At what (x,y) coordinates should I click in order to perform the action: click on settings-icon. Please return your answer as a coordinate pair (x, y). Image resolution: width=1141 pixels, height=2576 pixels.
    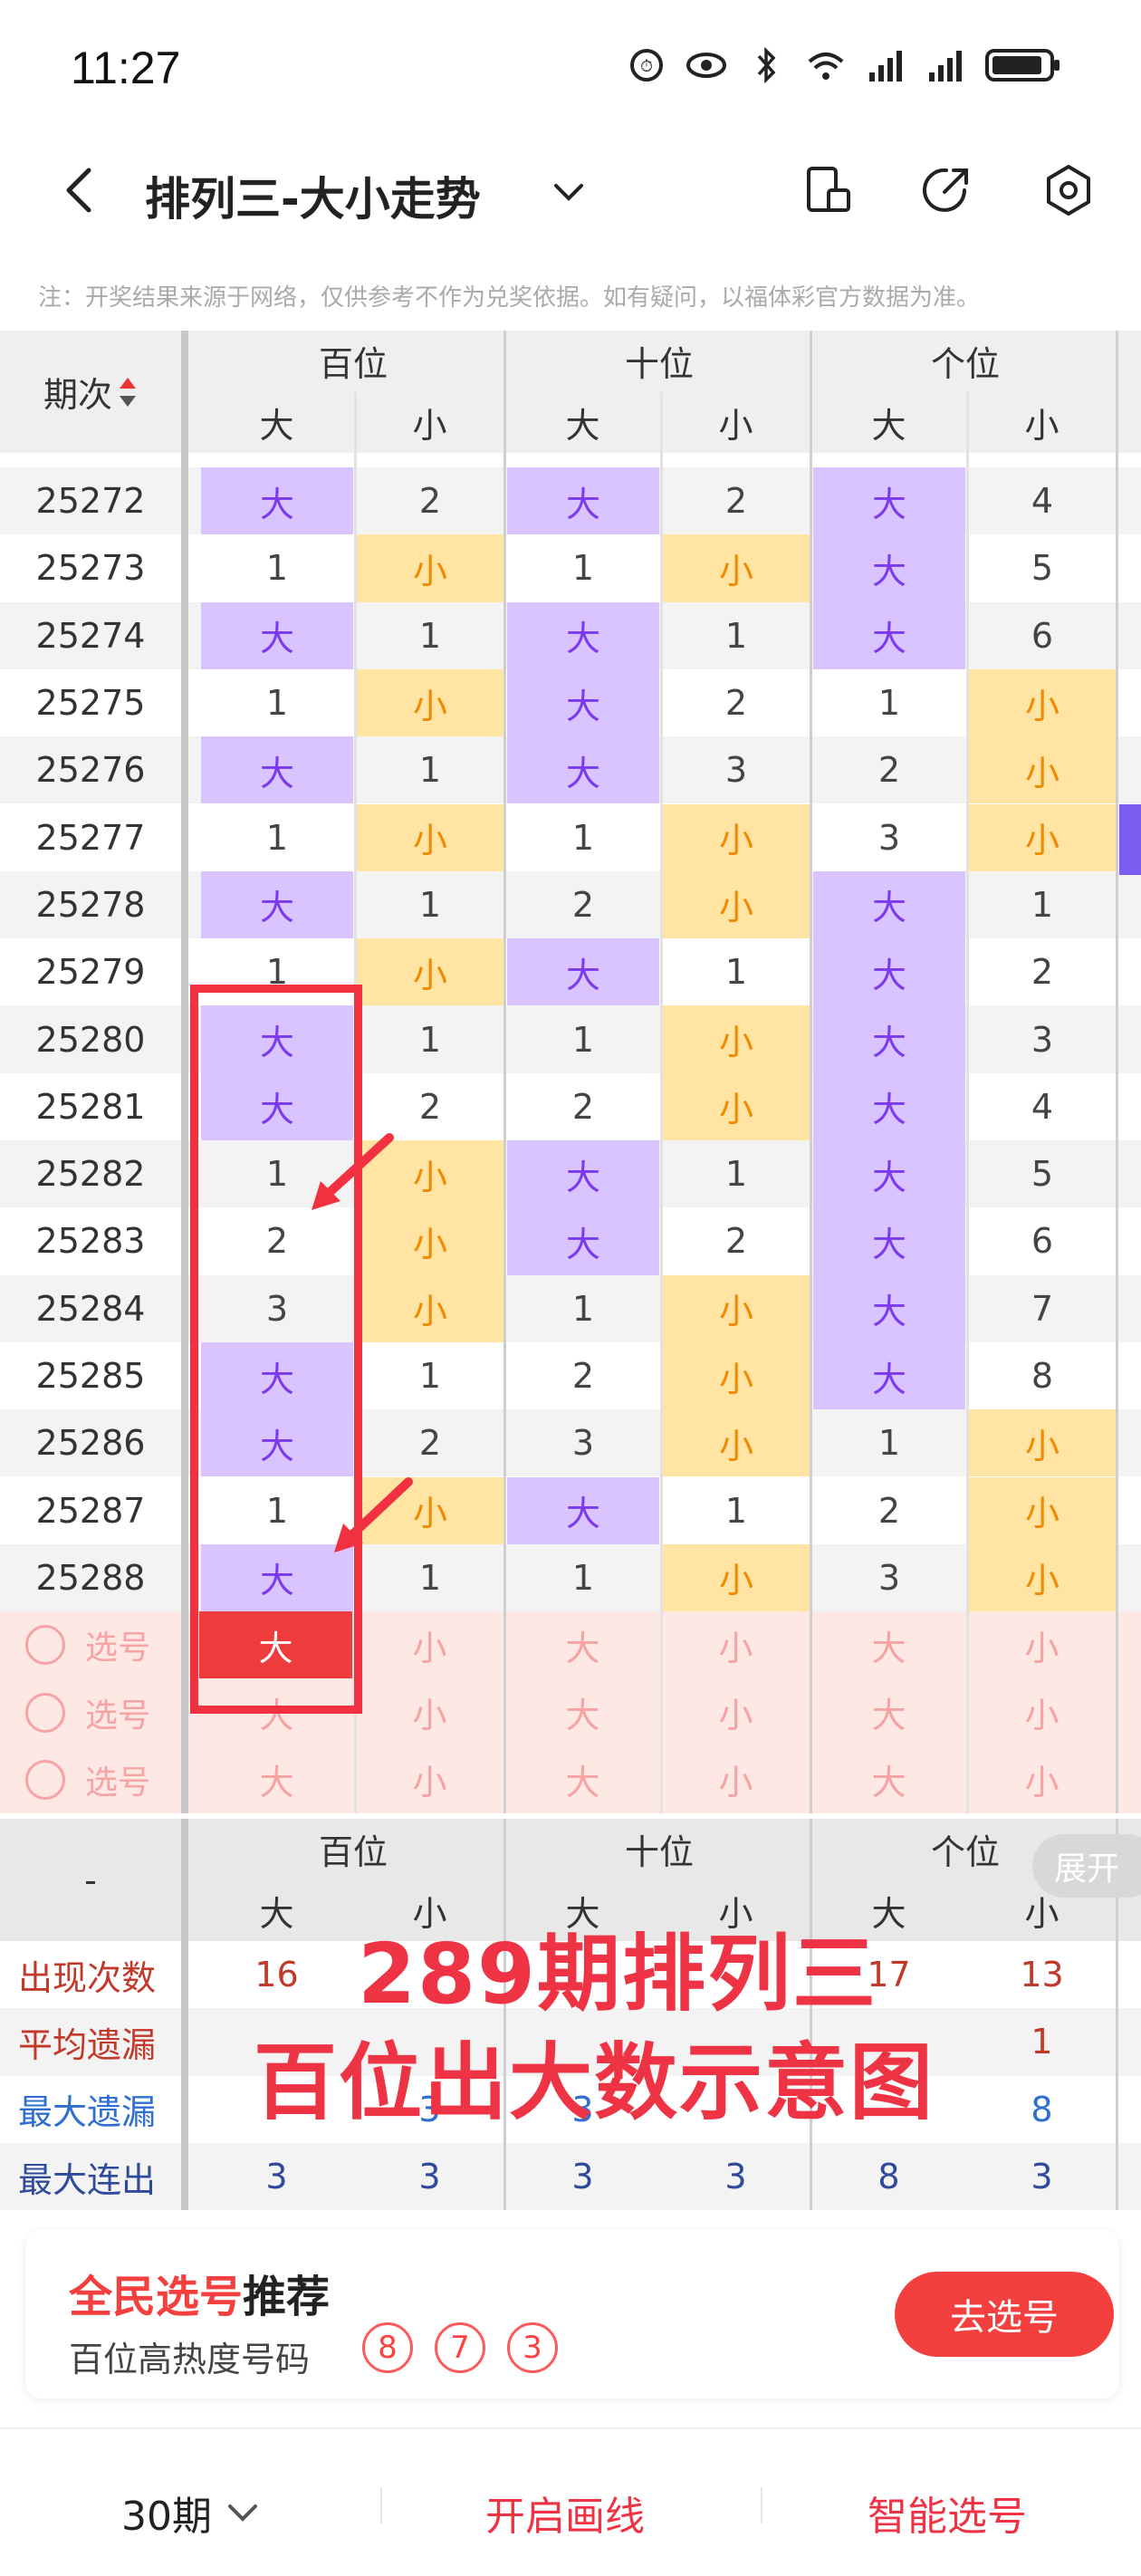
    Looking at the image, I should click on (1068, 190).